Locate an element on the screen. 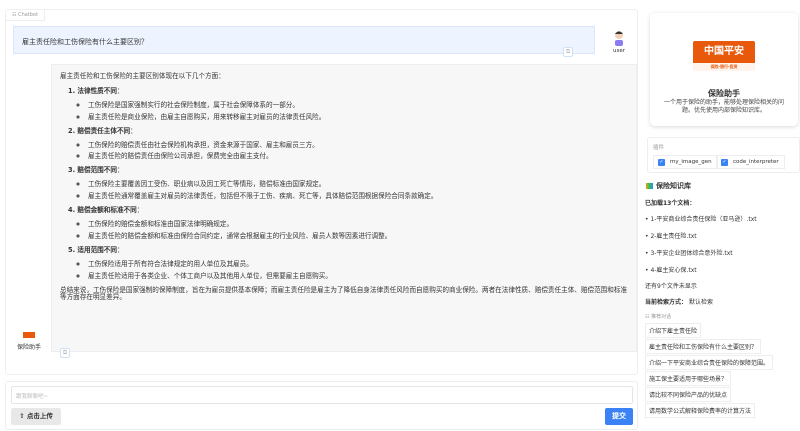  section-point: 工伤保险的赔偿金额和标准由国家法律明确规定。 is located at coordinates (358, 224).